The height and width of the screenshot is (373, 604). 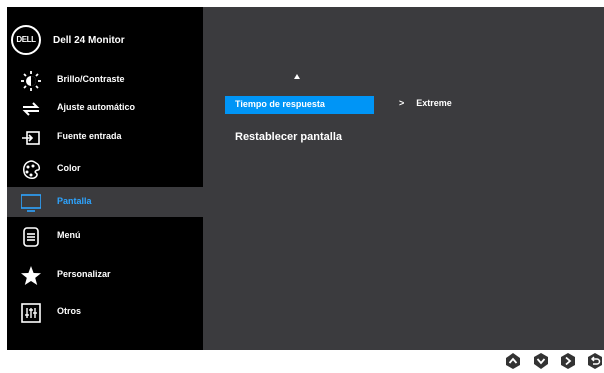 I want to click on menu-item-display: Pantalla, so click(x=105, y=202).